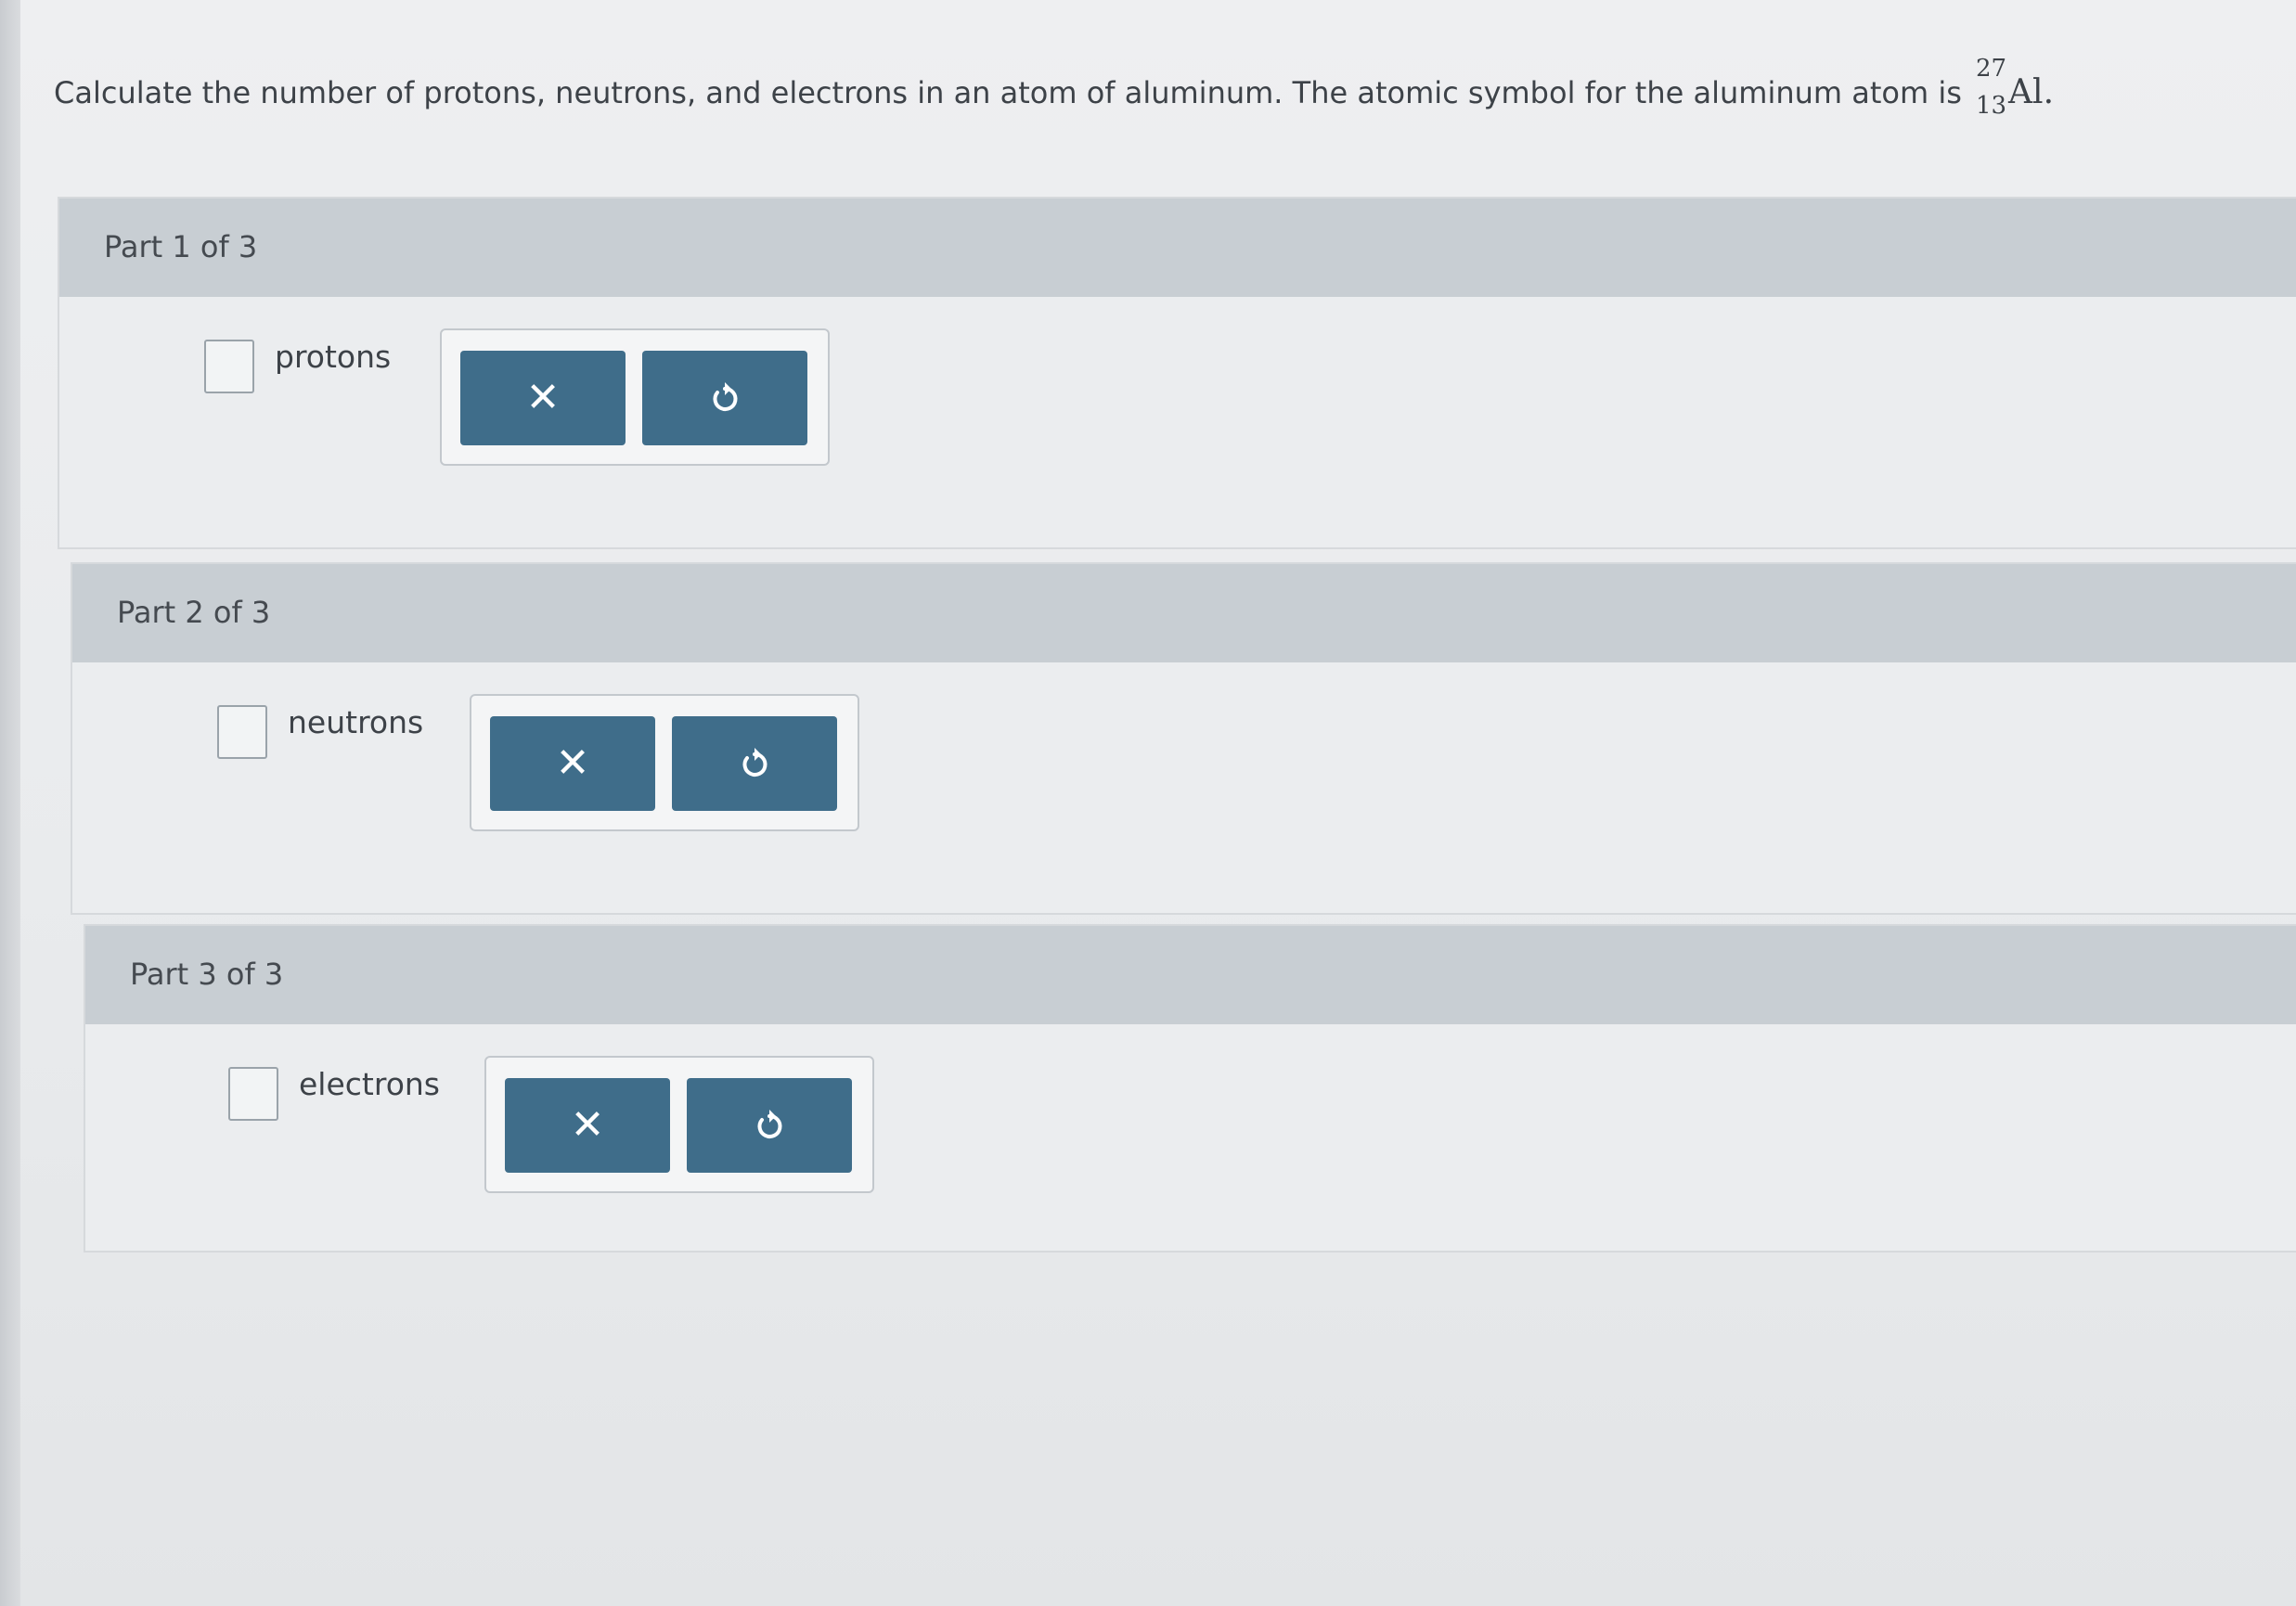 Image resolution: width=2296 pixels, height=1606 pixels. Describe the element at coordinates (333, 357) in the screenshot. I see `protons-unit-label: protons` at that location.